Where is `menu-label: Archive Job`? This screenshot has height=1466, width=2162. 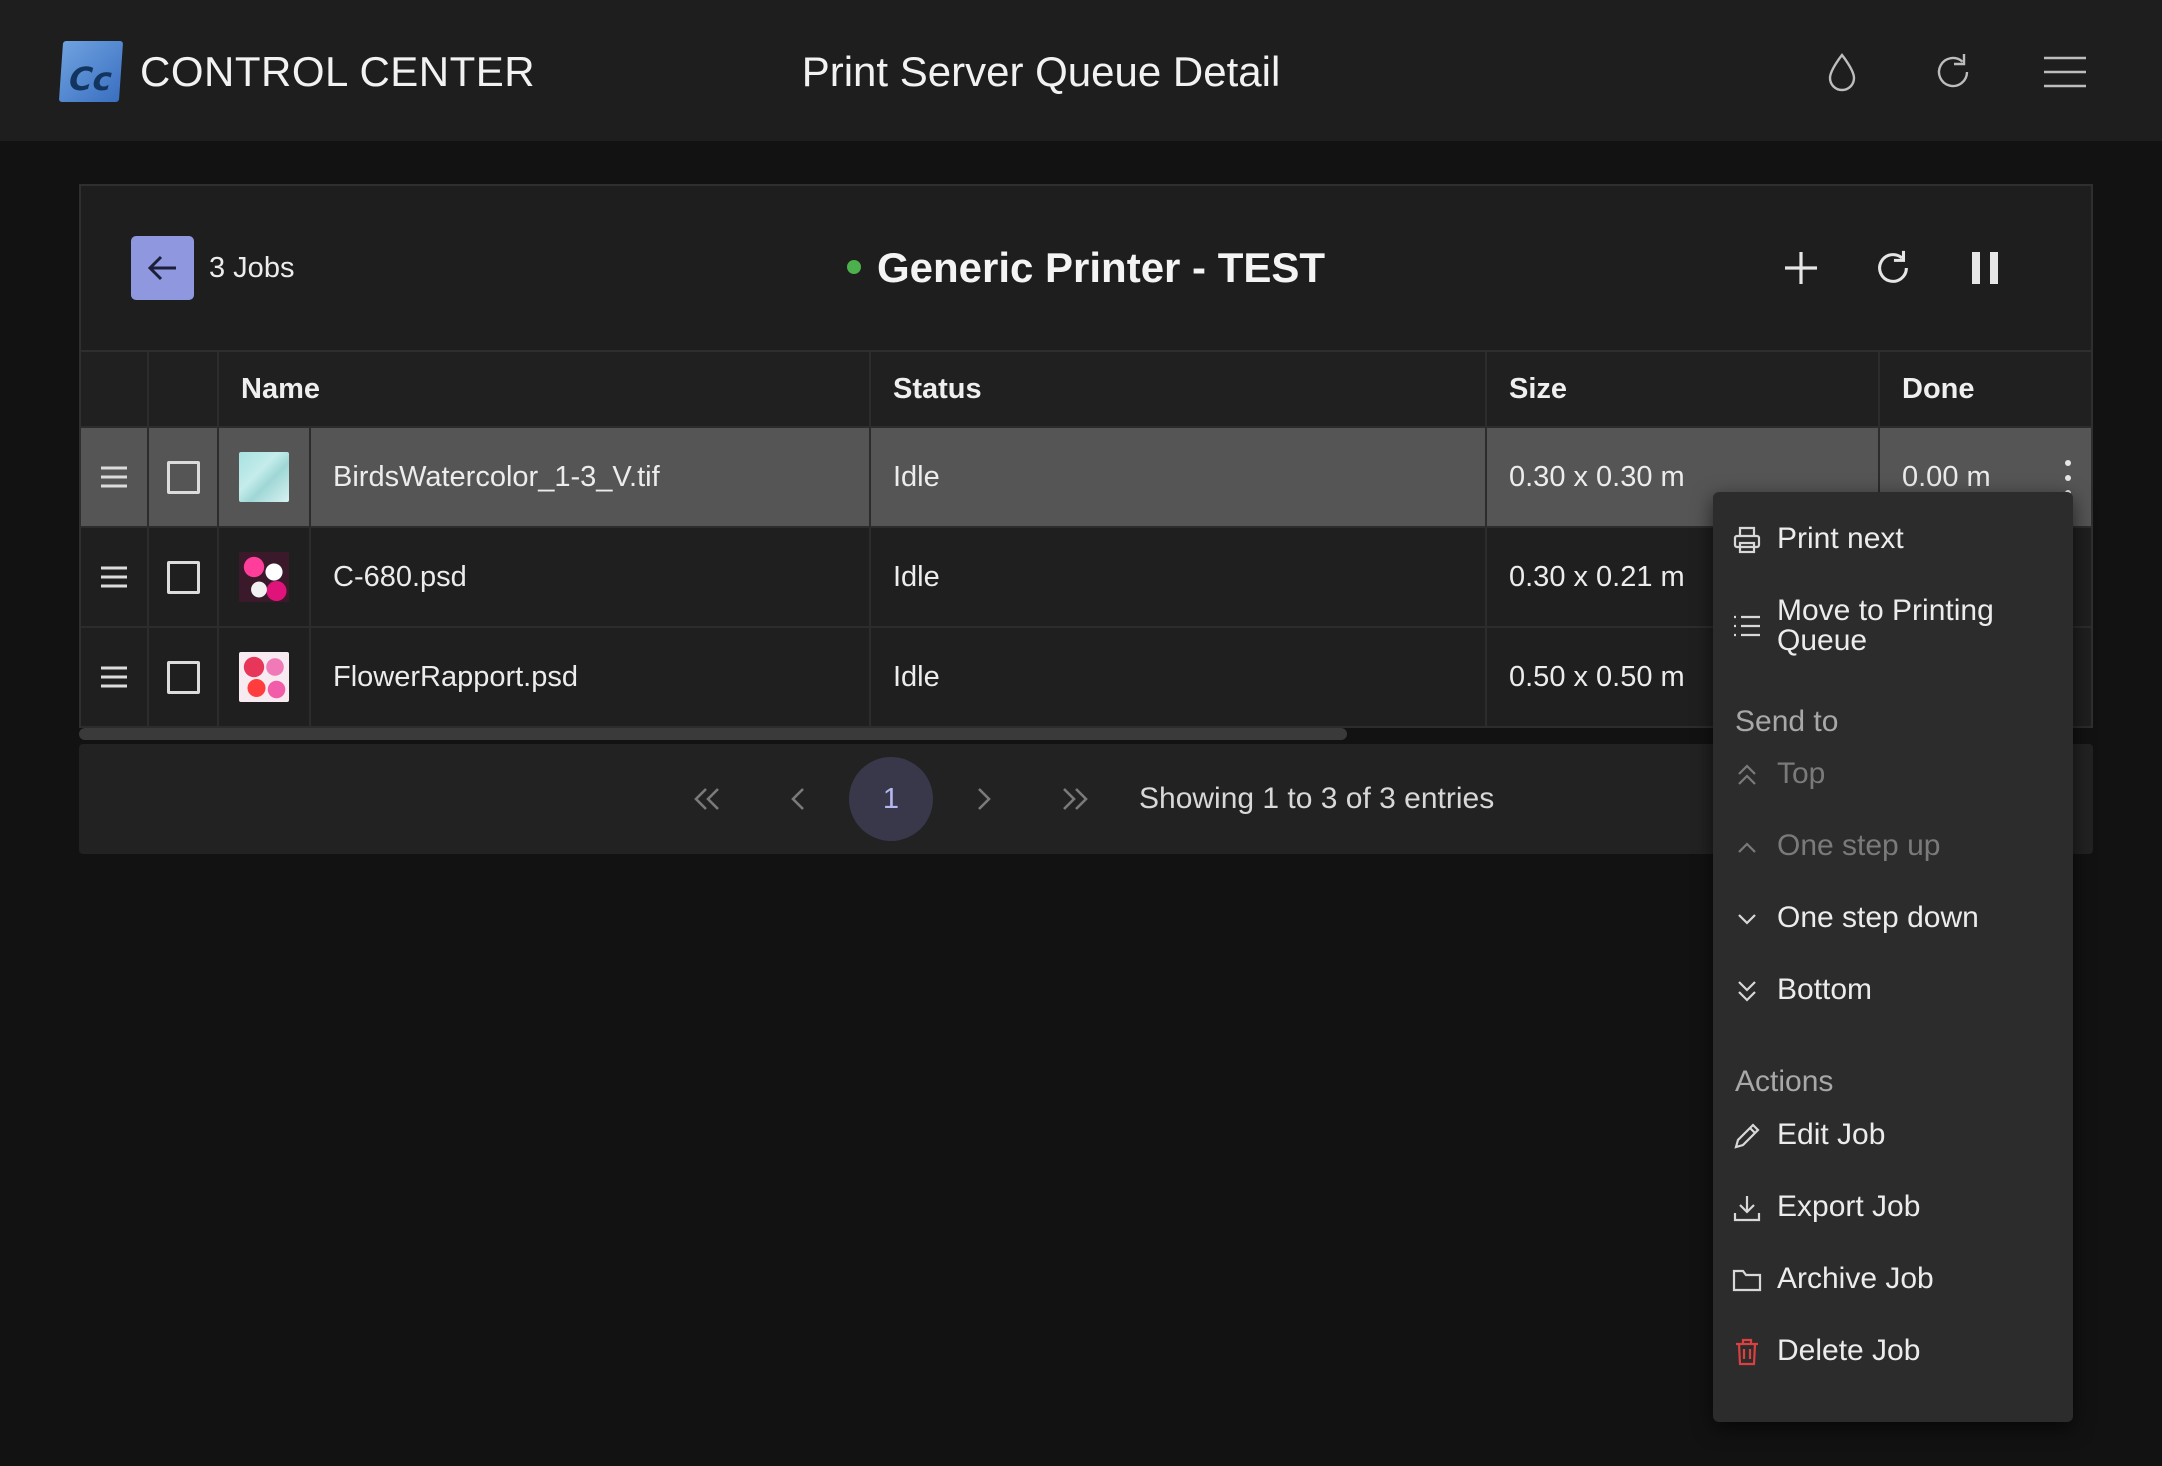 menu-label: Archive Job is located at coordinates (1855, 1278).